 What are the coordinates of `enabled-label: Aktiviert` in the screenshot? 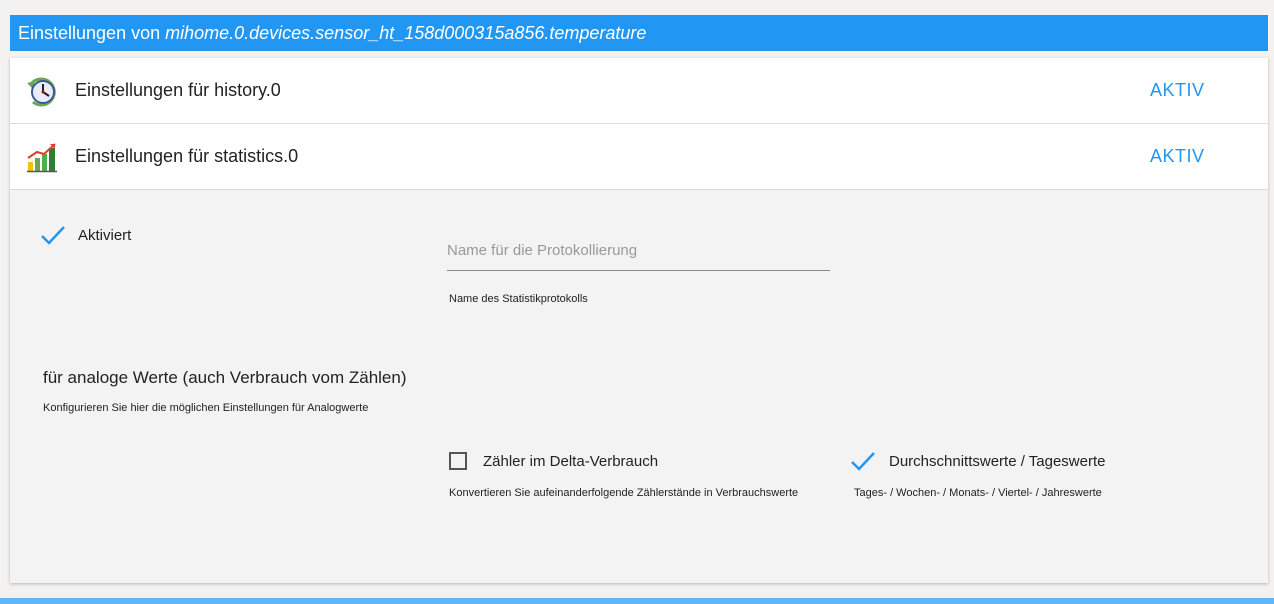 It's located at (105, 235).